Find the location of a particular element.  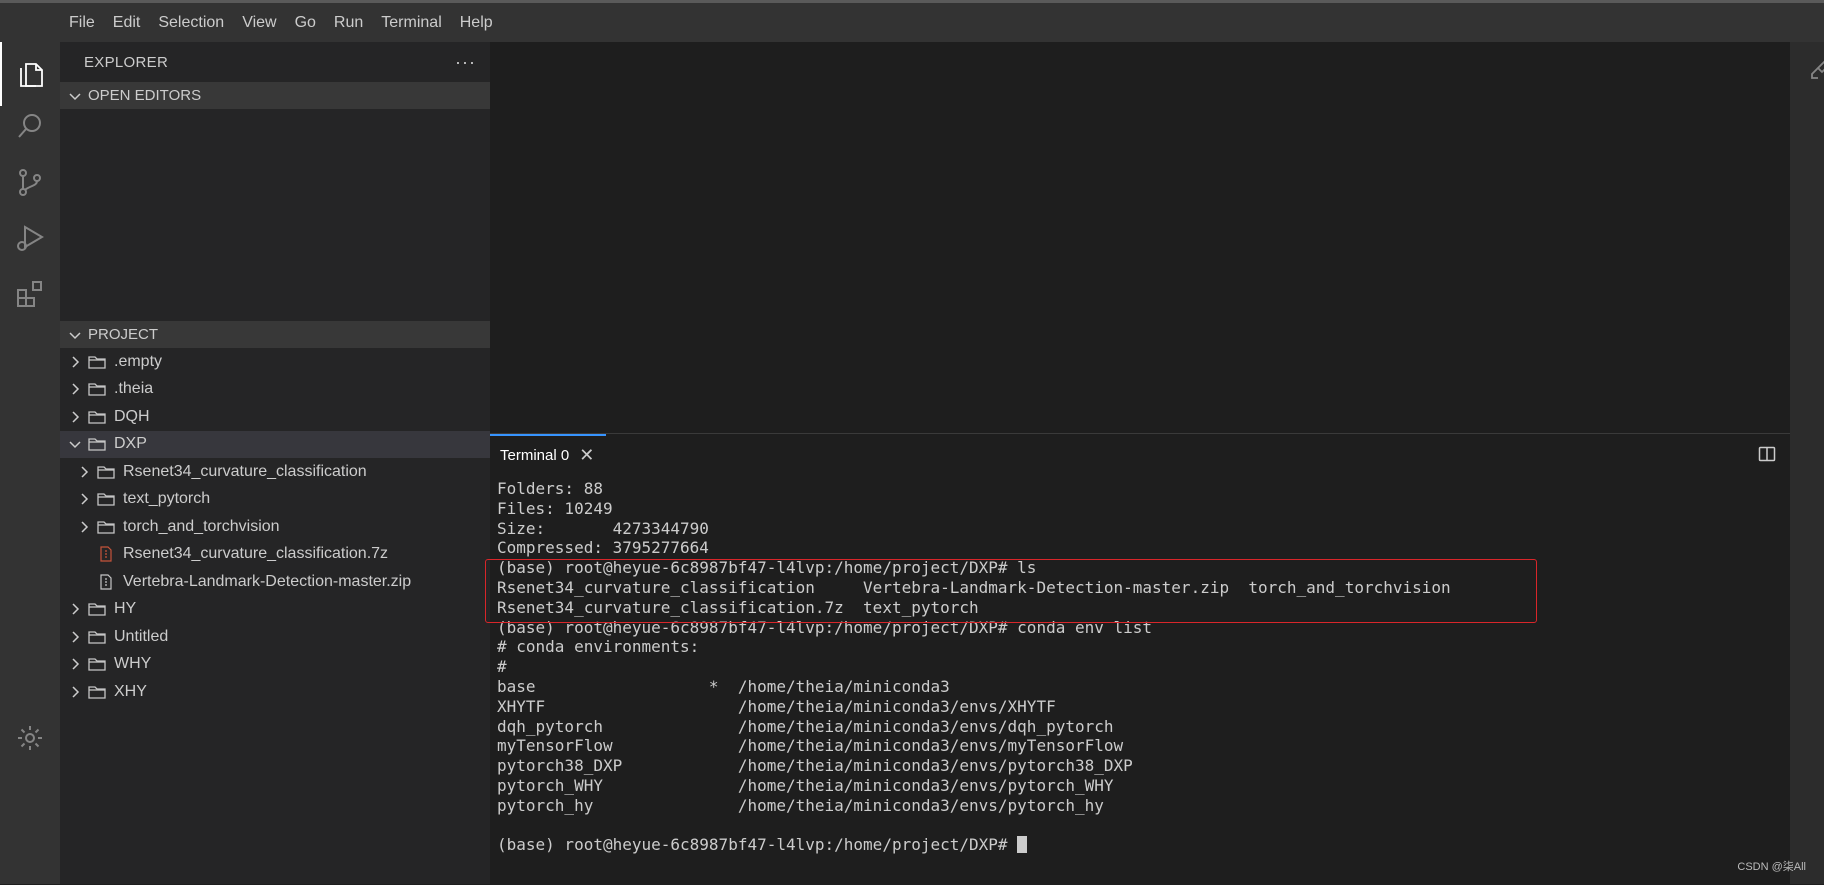

tree-item: Rsenet34_curvature_classification is located at coordinates (275, 472).